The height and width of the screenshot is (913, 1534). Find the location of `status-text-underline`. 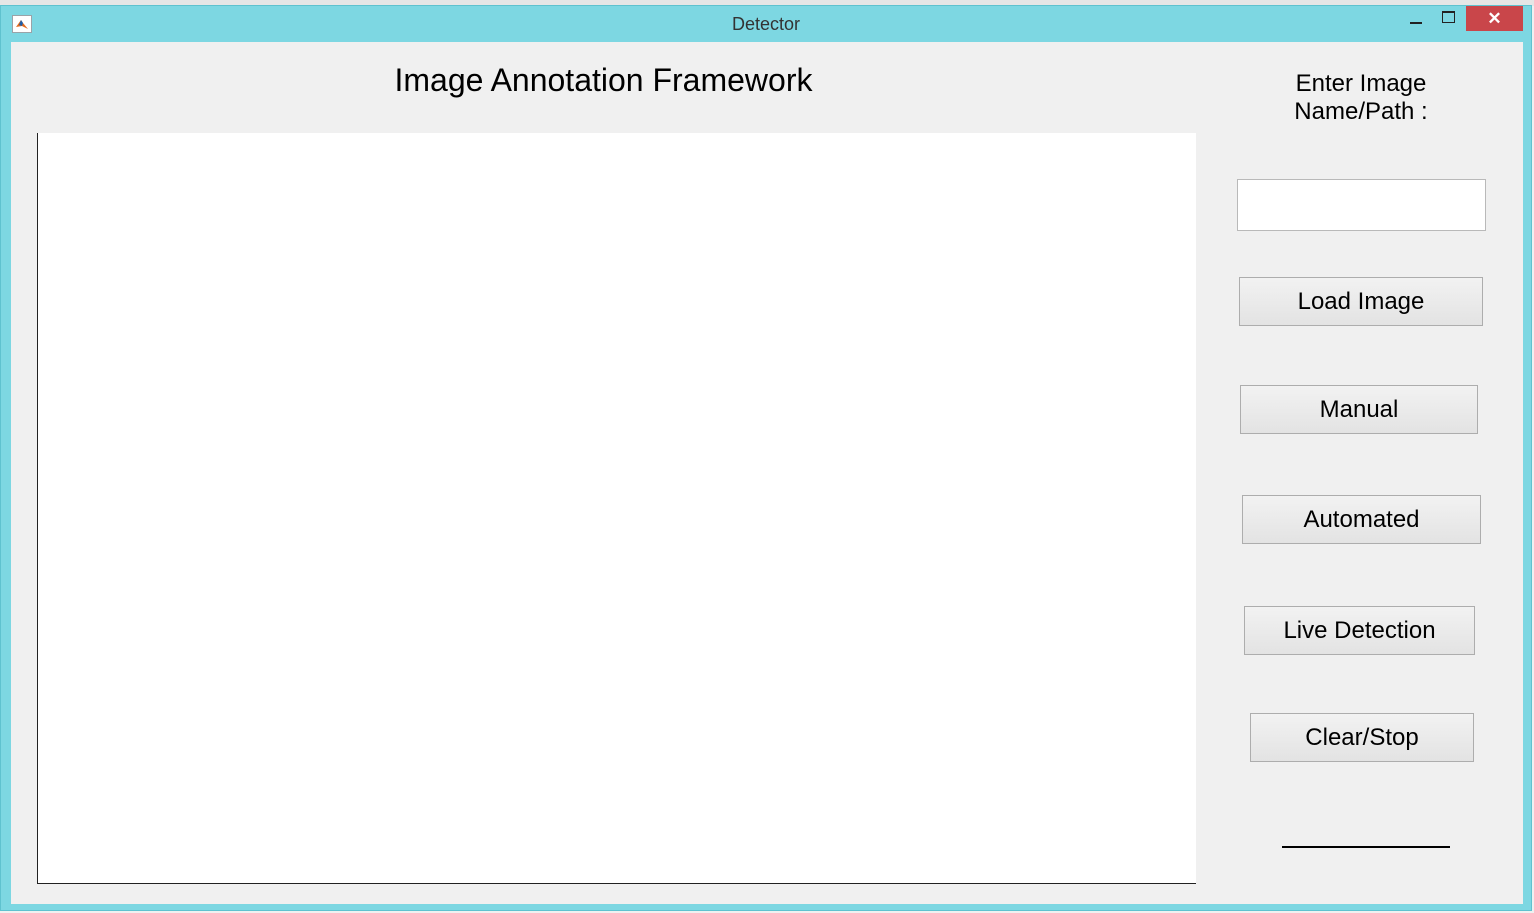

status-text-underline is located at coordinates (1366, 847).